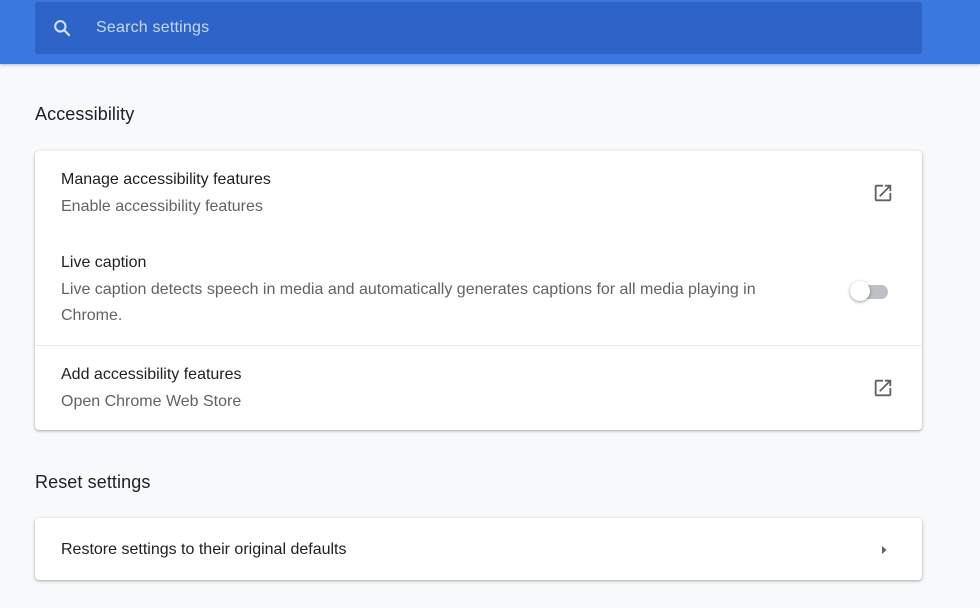  Describe the element at coordinates (151, 401) in the screenshot. I see `add-accessibility-subtitle: Open Chrome Web Store` at that location.